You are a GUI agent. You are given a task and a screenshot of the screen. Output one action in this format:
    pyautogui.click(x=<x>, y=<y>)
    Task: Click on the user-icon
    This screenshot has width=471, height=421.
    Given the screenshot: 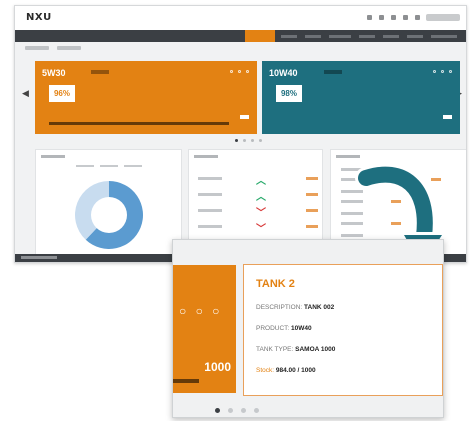 What is the action you would take?
    pyautogui.click(x=417, y=17)
    